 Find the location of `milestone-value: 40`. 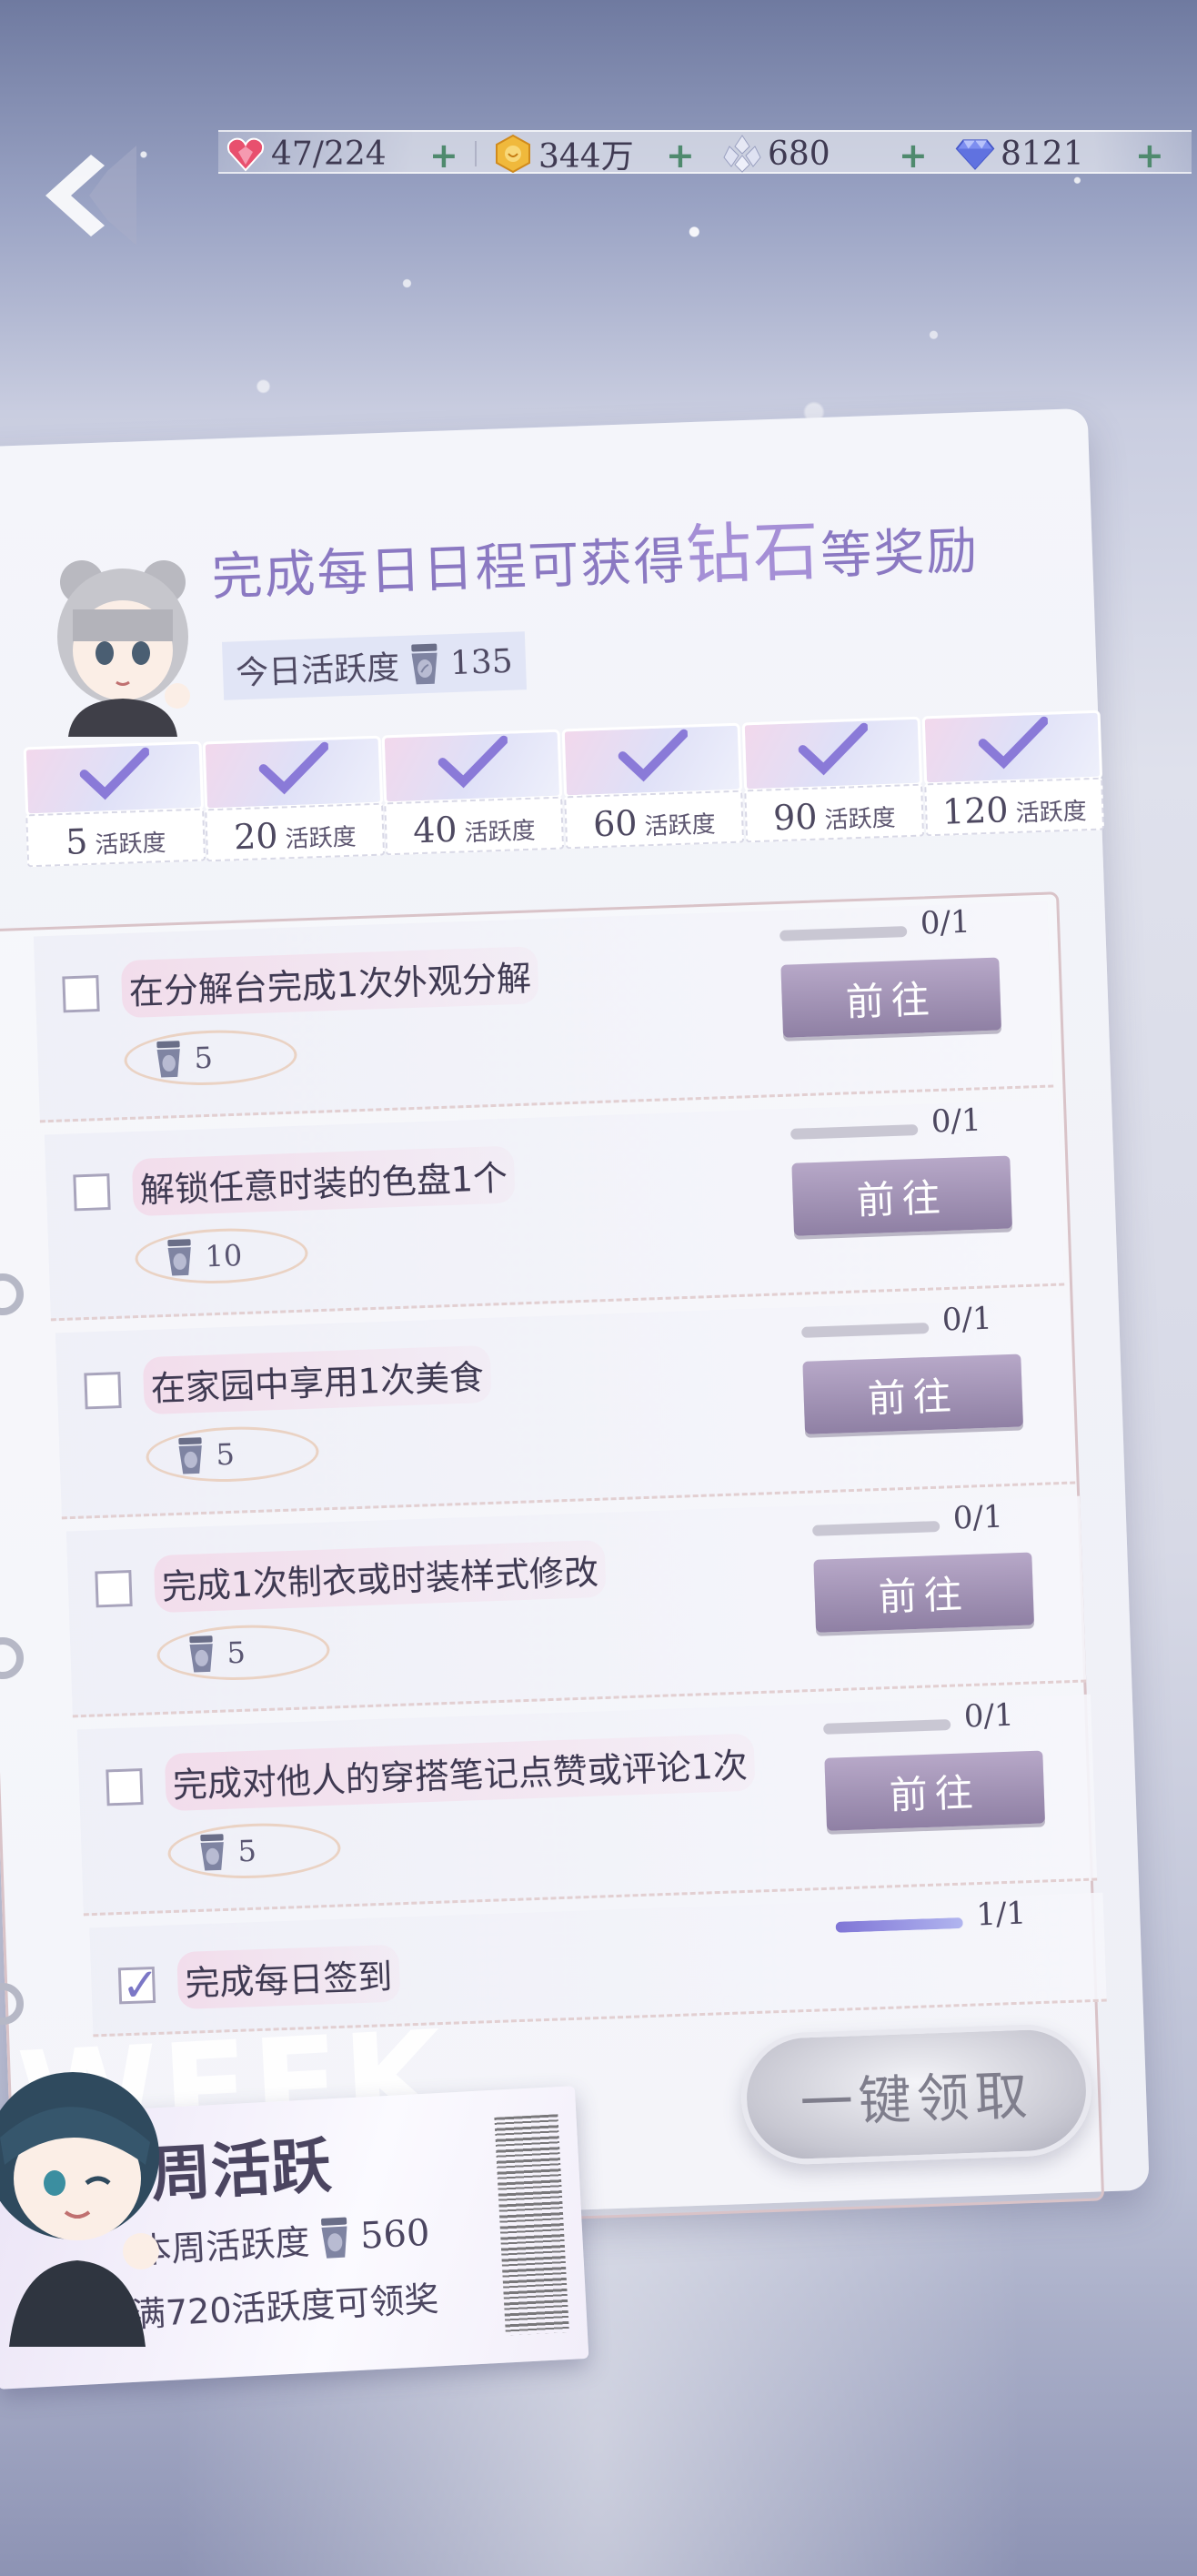

milestone-value: 40 is located at coordinates (435, 830).